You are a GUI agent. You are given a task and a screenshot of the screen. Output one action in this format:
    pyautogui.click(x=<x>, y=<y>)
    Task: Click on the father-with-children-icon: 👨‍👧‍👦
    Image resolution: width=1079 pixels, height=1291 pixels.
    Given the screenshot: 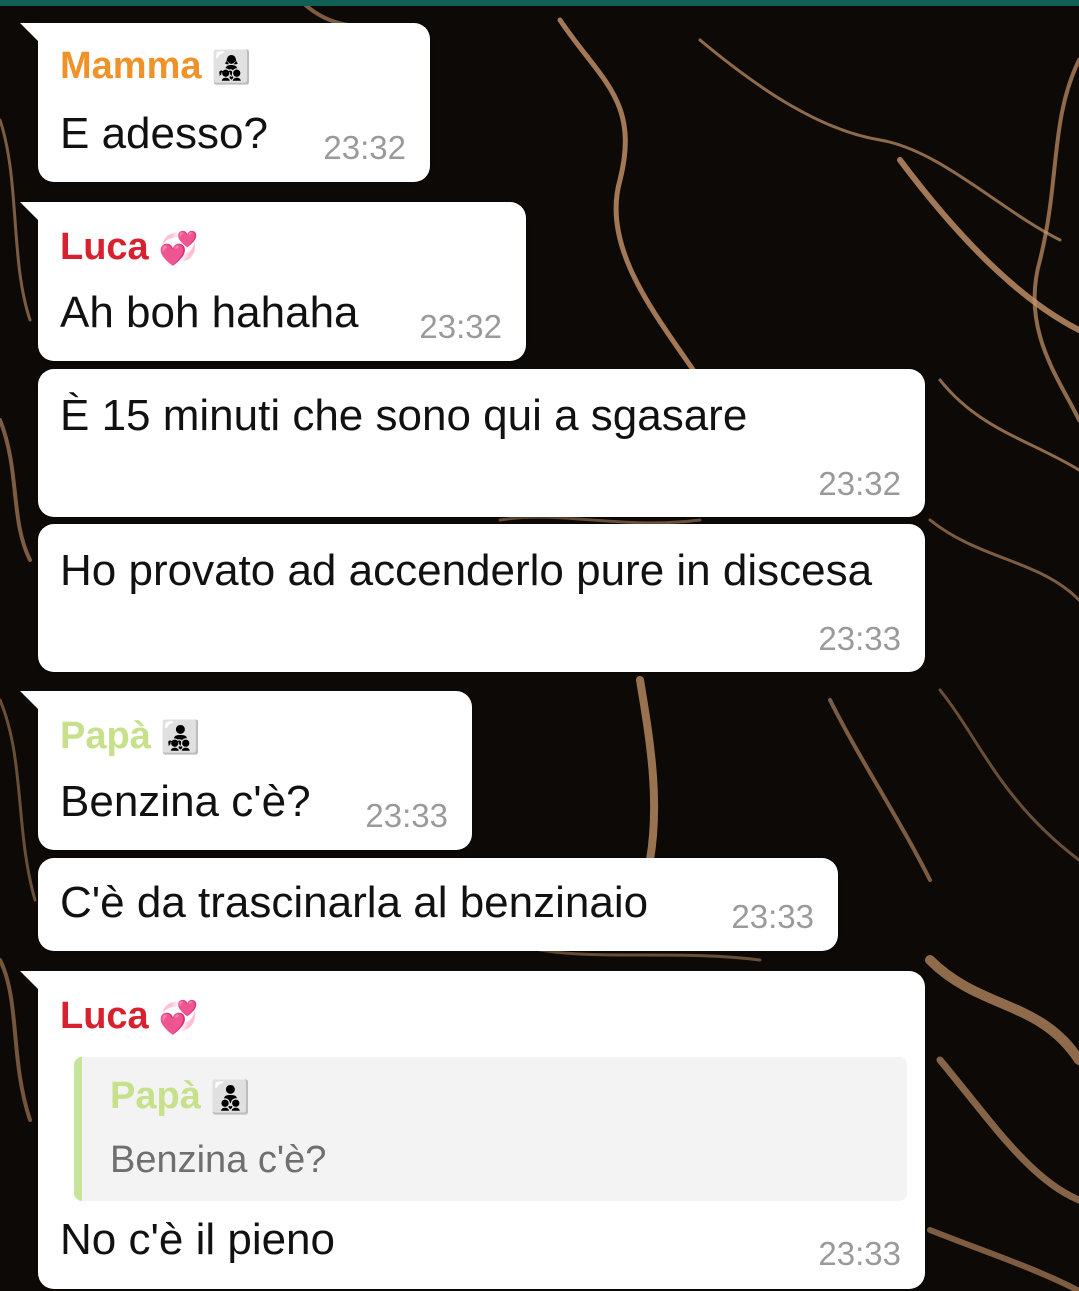 What is the action you would take?
    pyautogui.click(x=180, y=737)
    